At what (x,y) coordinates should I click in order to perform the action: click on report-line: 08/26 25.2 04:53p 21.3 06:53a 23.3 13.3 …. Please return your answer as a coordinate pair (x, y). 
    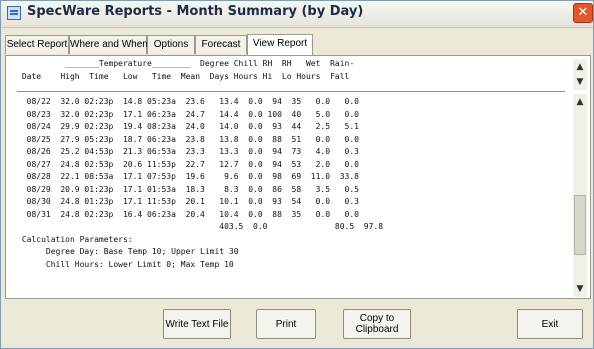
    Looking at the image, I should click on (188, 151).